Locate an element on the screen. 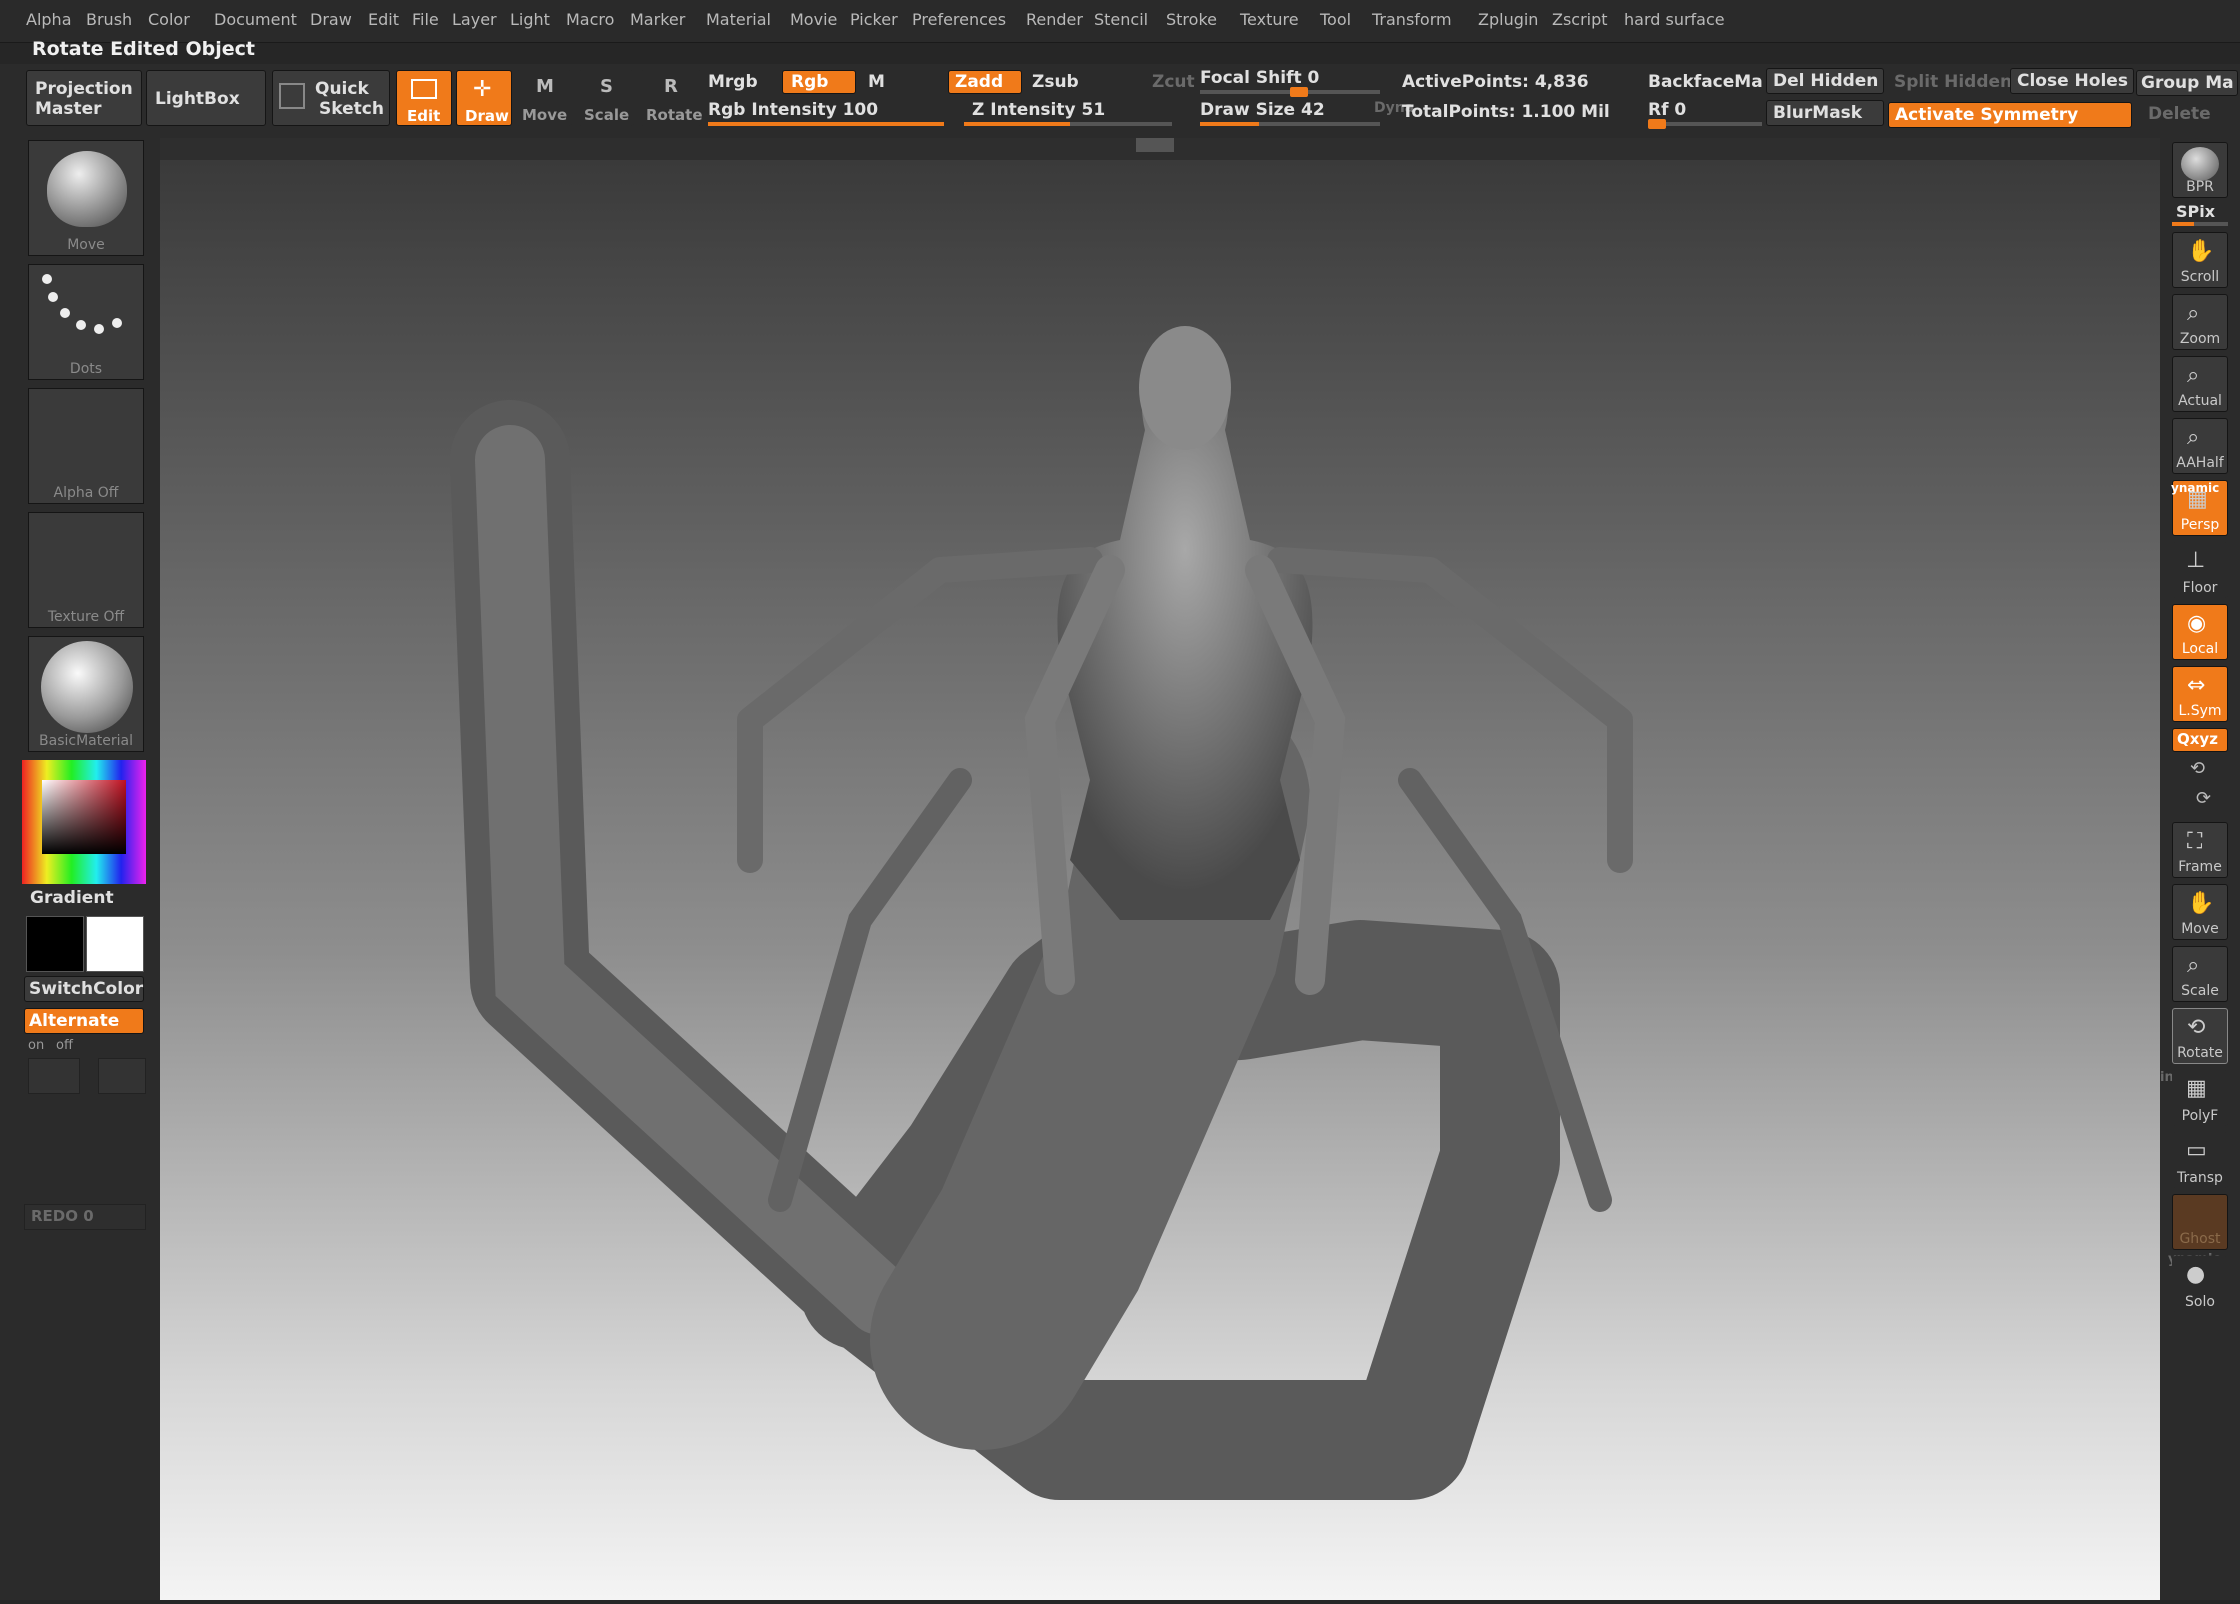  menu-item-file: File is located at coordinates (425, 19).